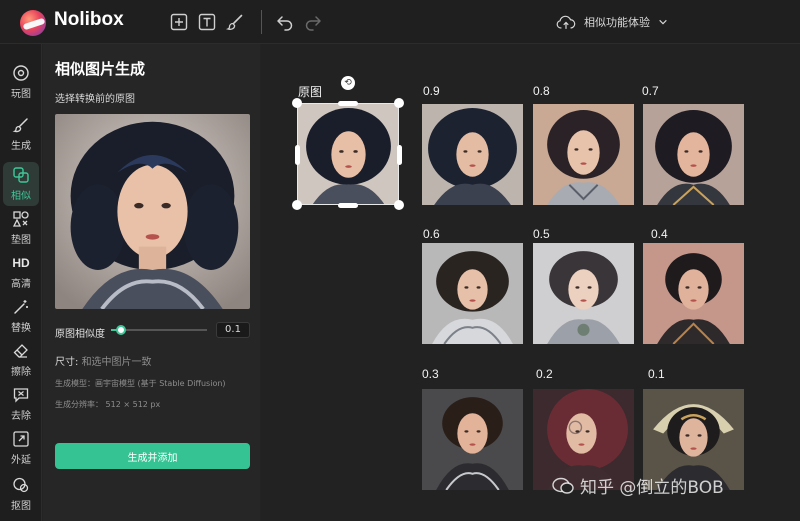 The image size is (800, 521). Describe the element at coordinates (261, 22) in the screenshot. I see `toolbar-divider` at that location.